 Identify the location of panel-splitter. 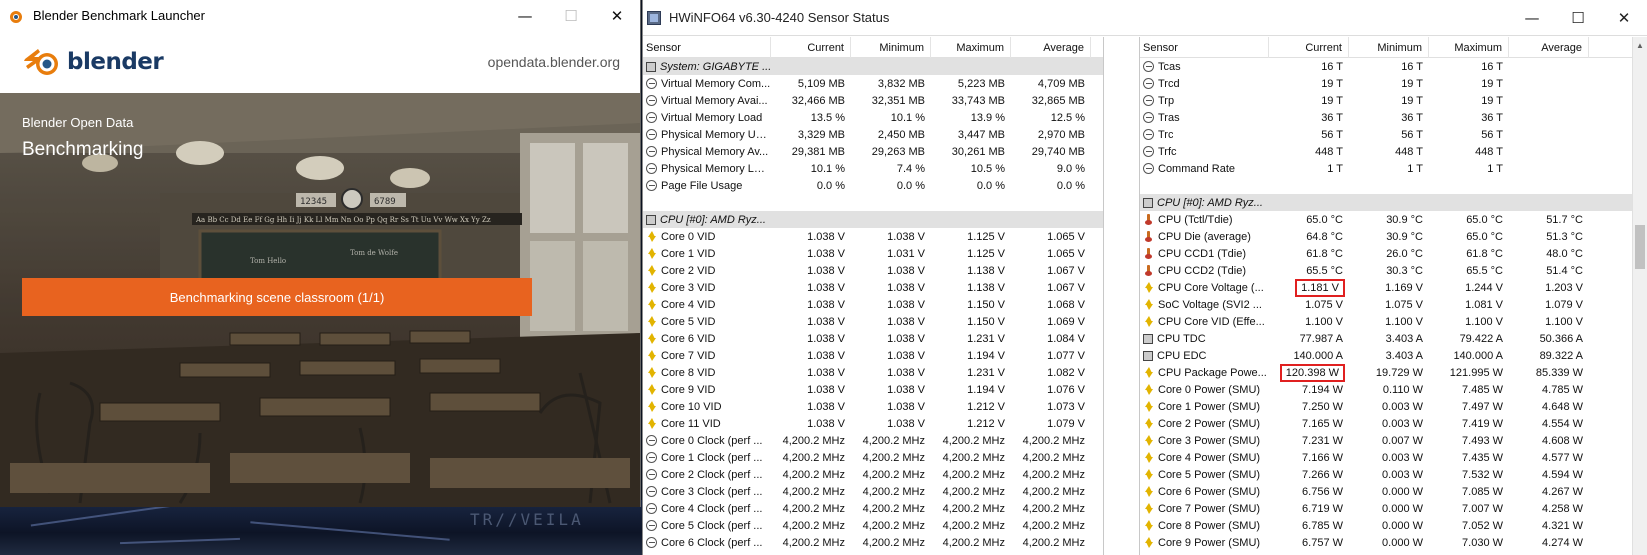
(1121, 296).